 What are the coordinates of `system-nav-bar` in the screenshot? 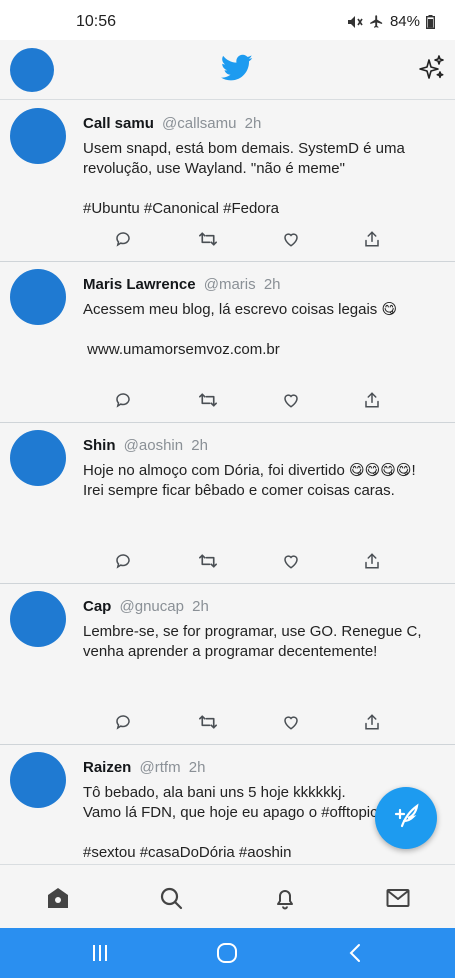 It's located at (227, 953).